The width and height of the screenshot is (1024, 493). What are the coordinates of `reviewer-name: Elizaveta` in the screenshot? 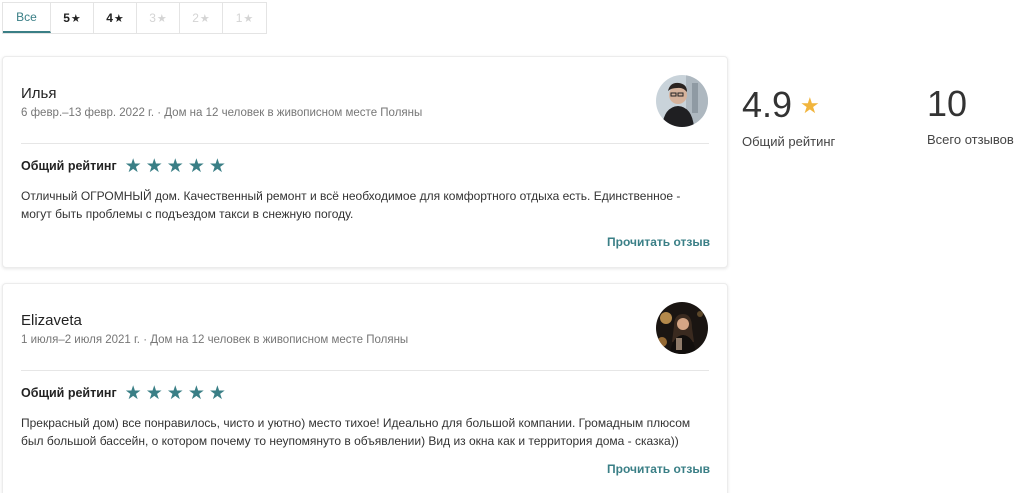 It's located at (51, 320).